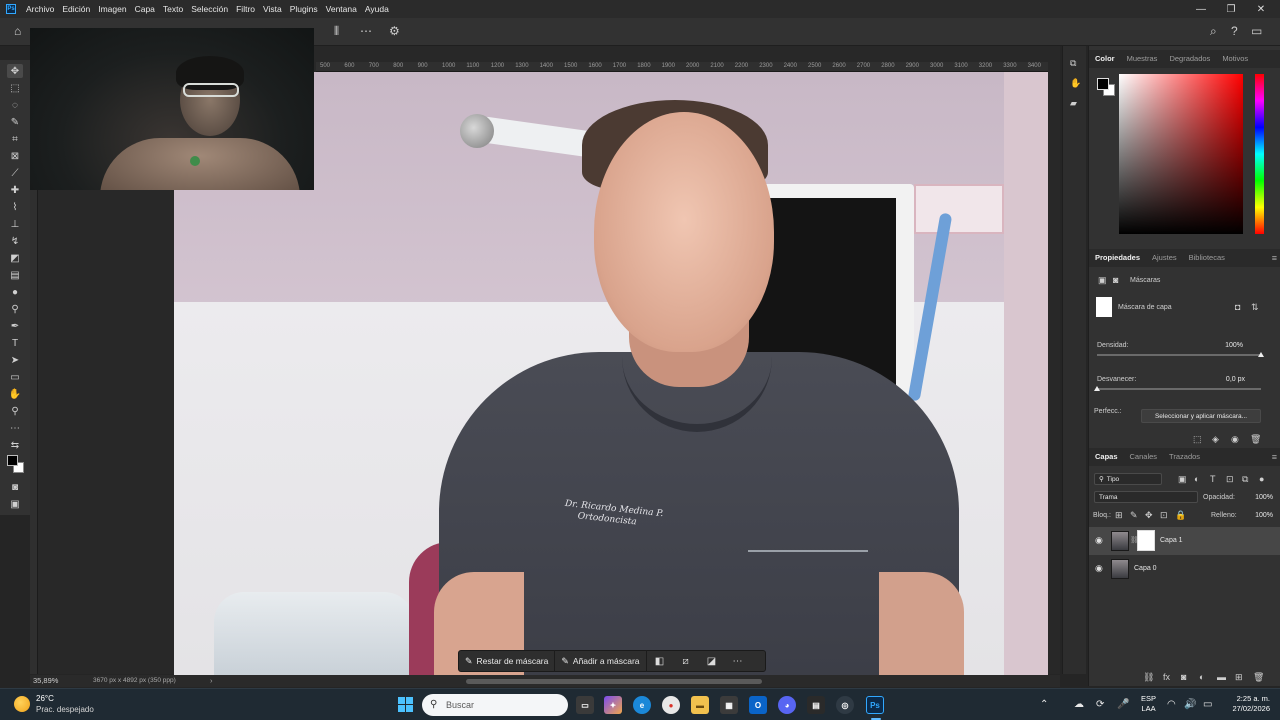  I want to click on healing-brush-tool-icon: ✚, so click(15, 190).